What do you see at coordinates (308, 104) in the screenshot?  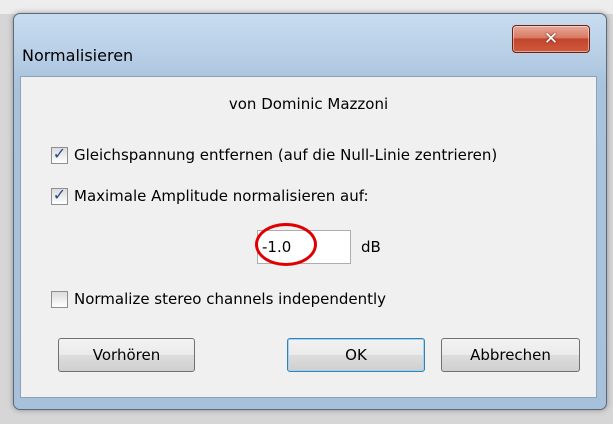 I see `author-label: von Dominic Mazzoni` at bounding box center [308, 104].